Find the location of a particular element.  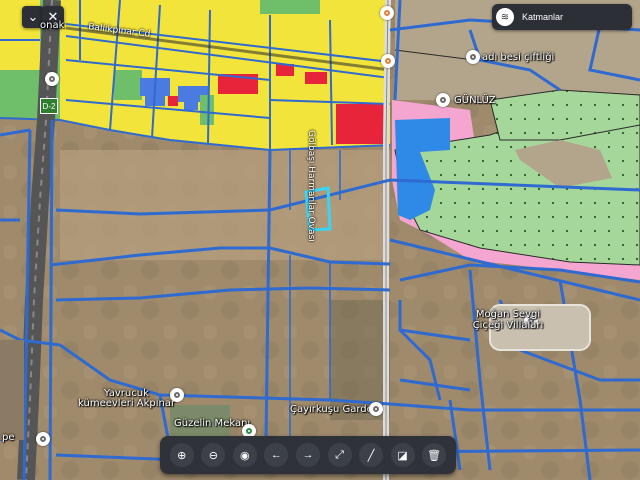

place-label-akpinar: kümeevleri Akpınar is located at coordinates (127, 403).